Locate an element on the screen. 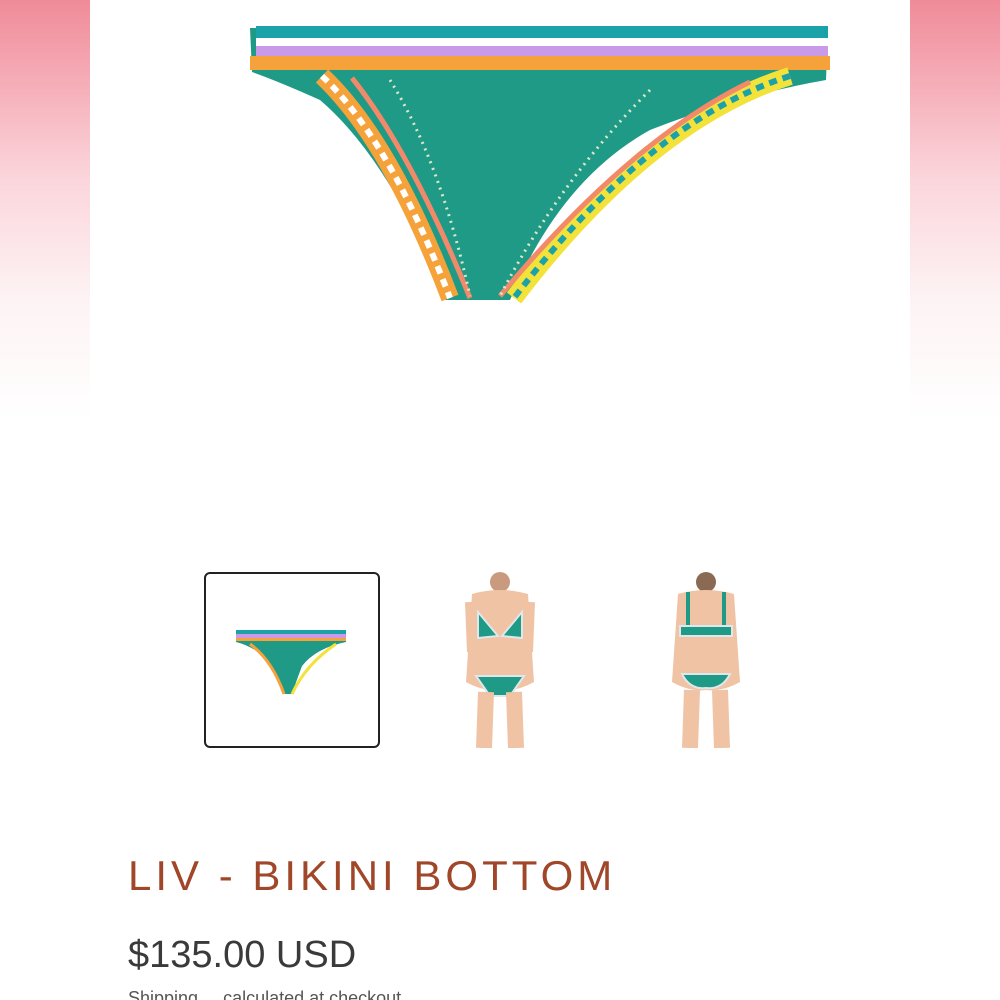 This screenshot has width=1000, height=1000. thumbnail-model-back is located at coordinates (706, 660).